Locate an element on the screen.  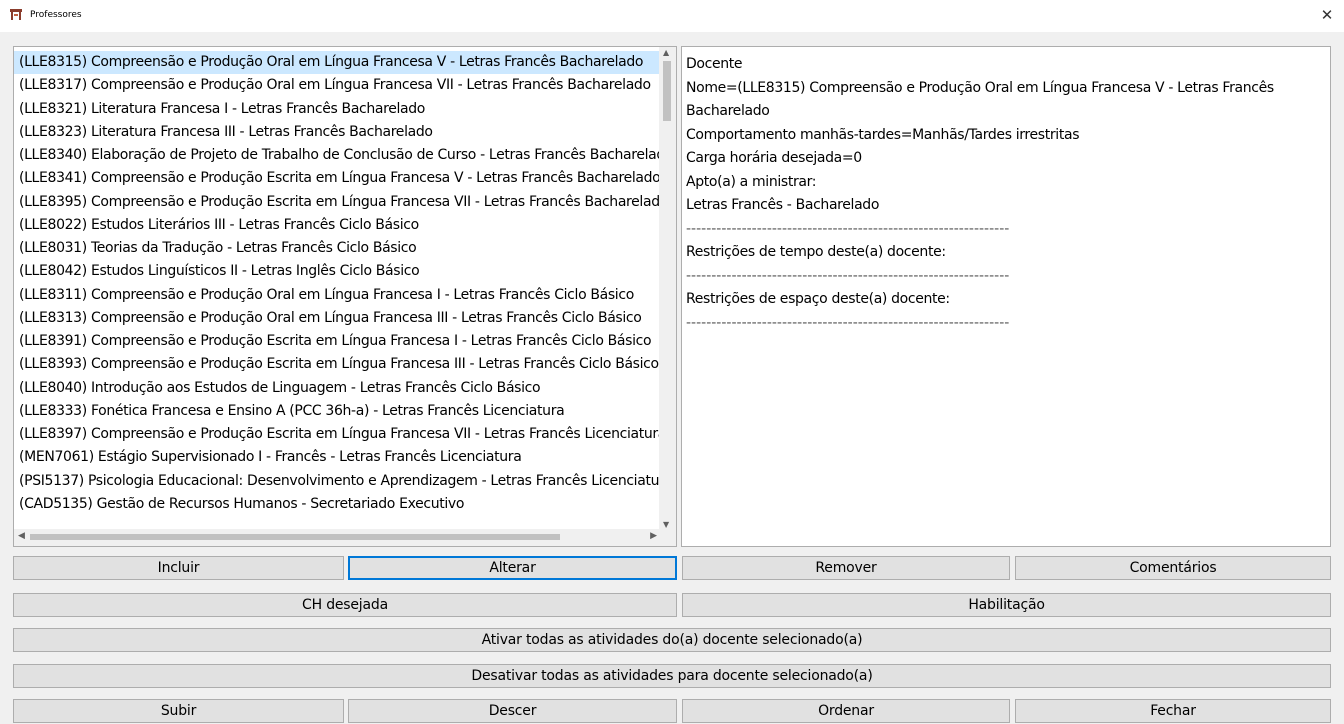
app-icon is located at coordinates (16, 14).